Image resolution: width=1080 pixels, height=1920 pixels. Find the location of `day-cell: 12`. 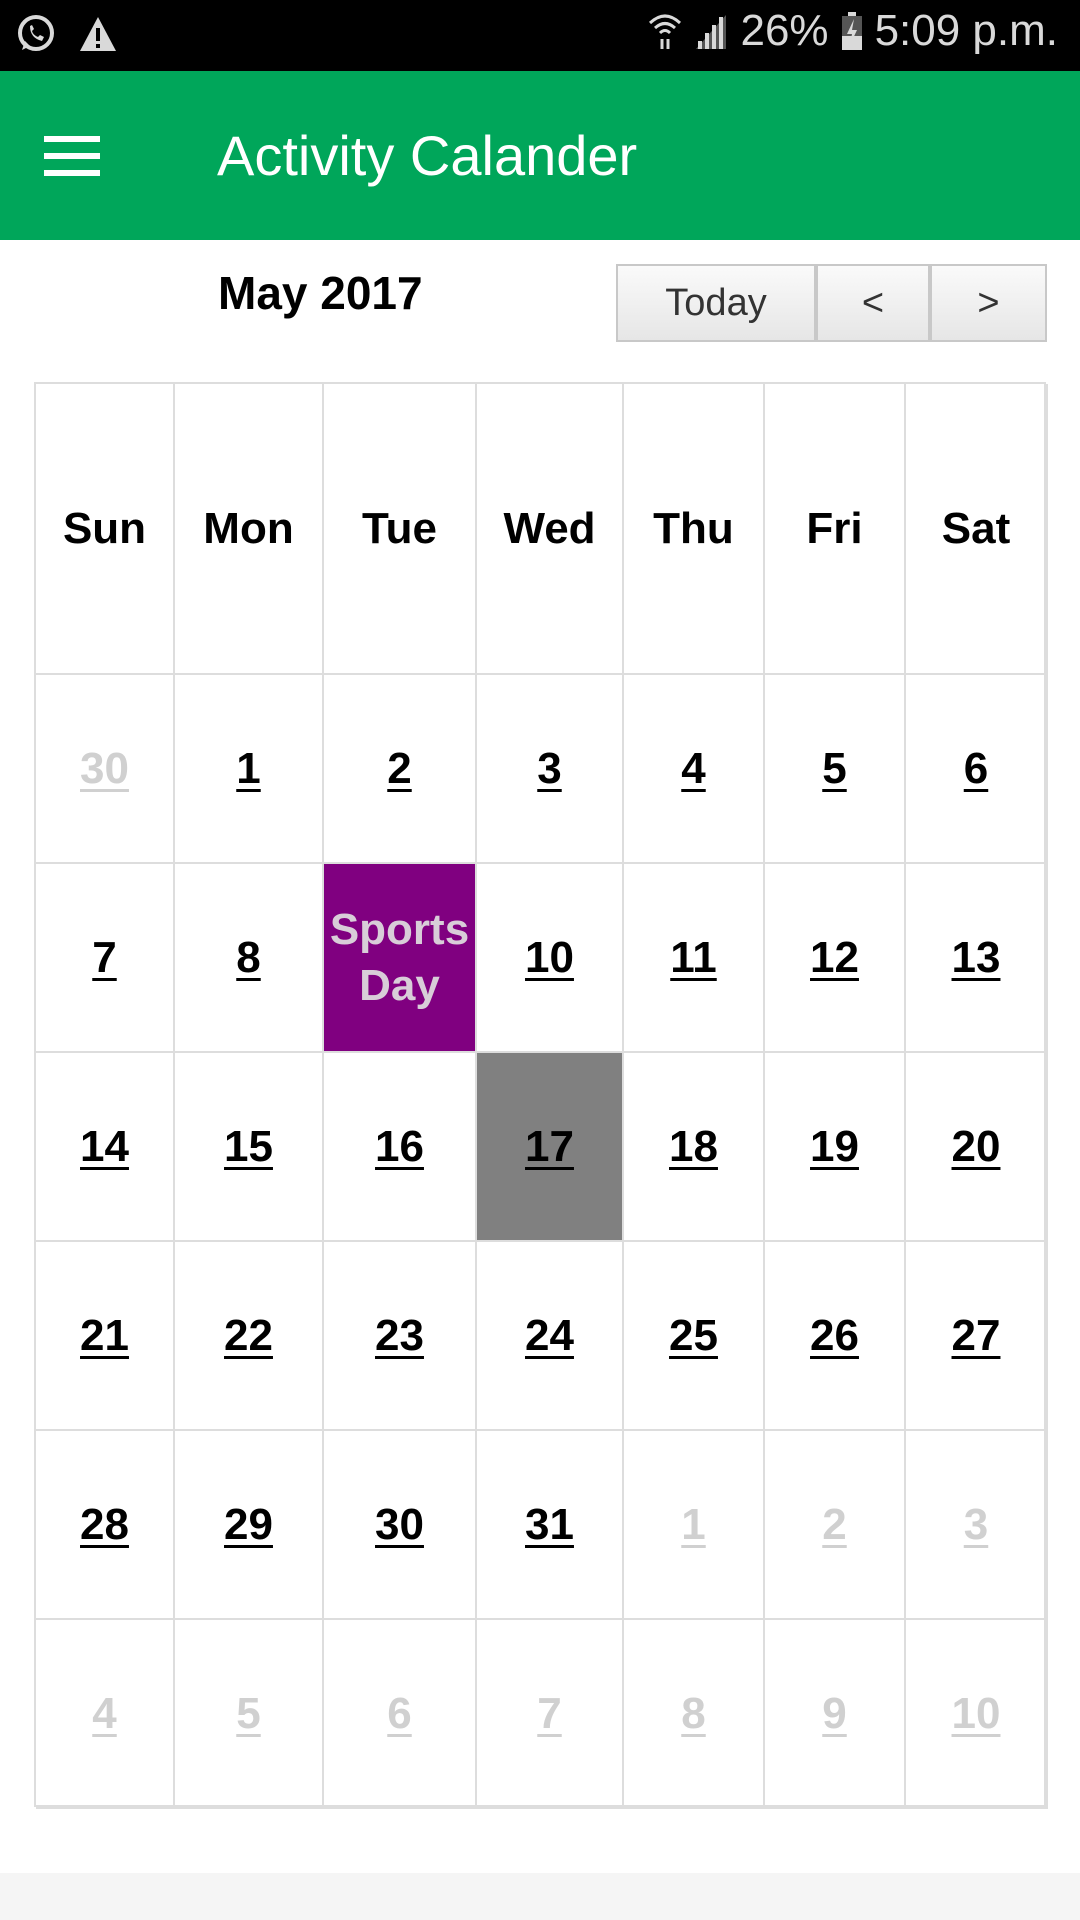

day-cell: 12 is located at coordinates (835, 958).